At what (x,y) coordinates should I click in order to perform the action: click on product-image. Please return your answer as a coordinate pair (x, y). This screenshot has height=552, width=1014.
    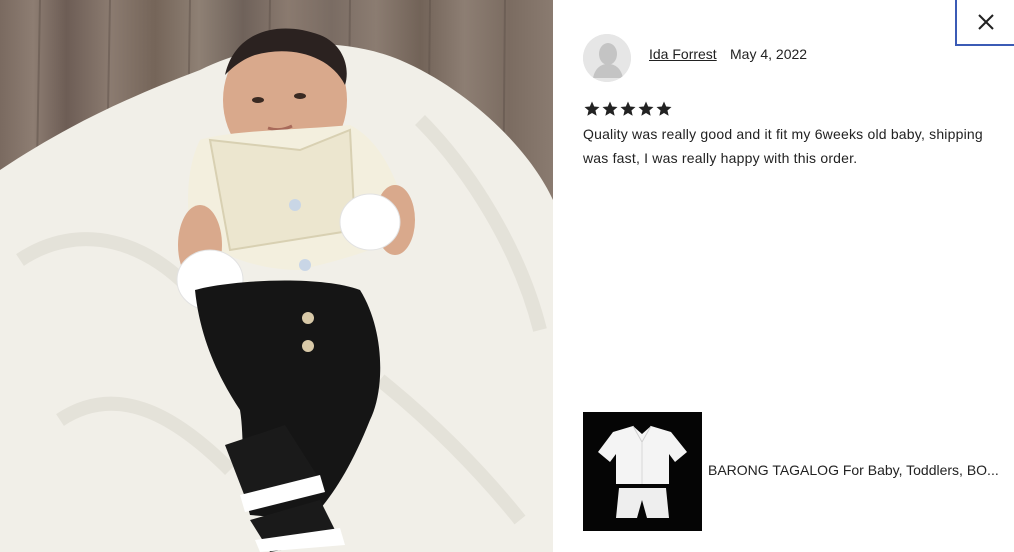
    Looking at the image, I should click on (642, 471).